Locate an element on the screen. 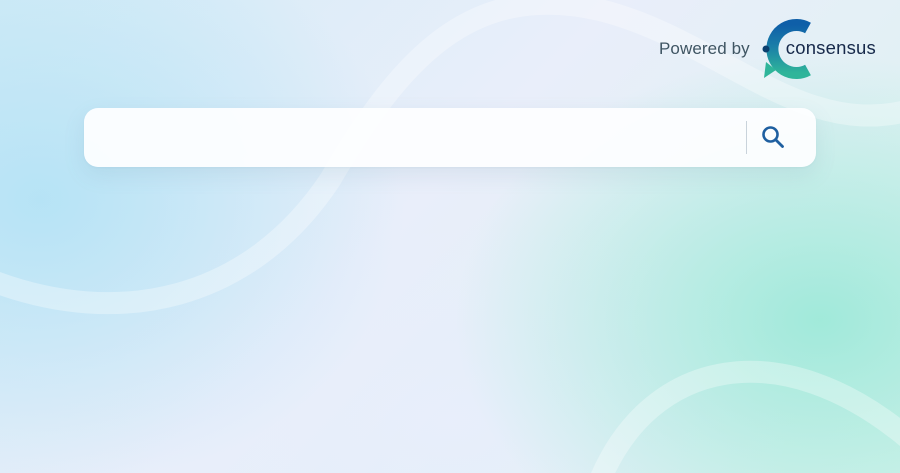  powered-by-badge: Powered by consensus is located at coordinates (767, 49).